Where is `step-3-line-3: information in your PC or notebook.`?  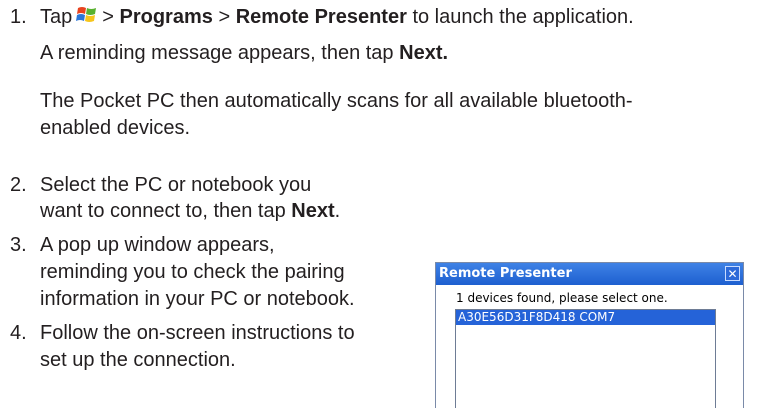 step-3-line-3: information in your PC or notebook. is located at coordinates (197, 299).